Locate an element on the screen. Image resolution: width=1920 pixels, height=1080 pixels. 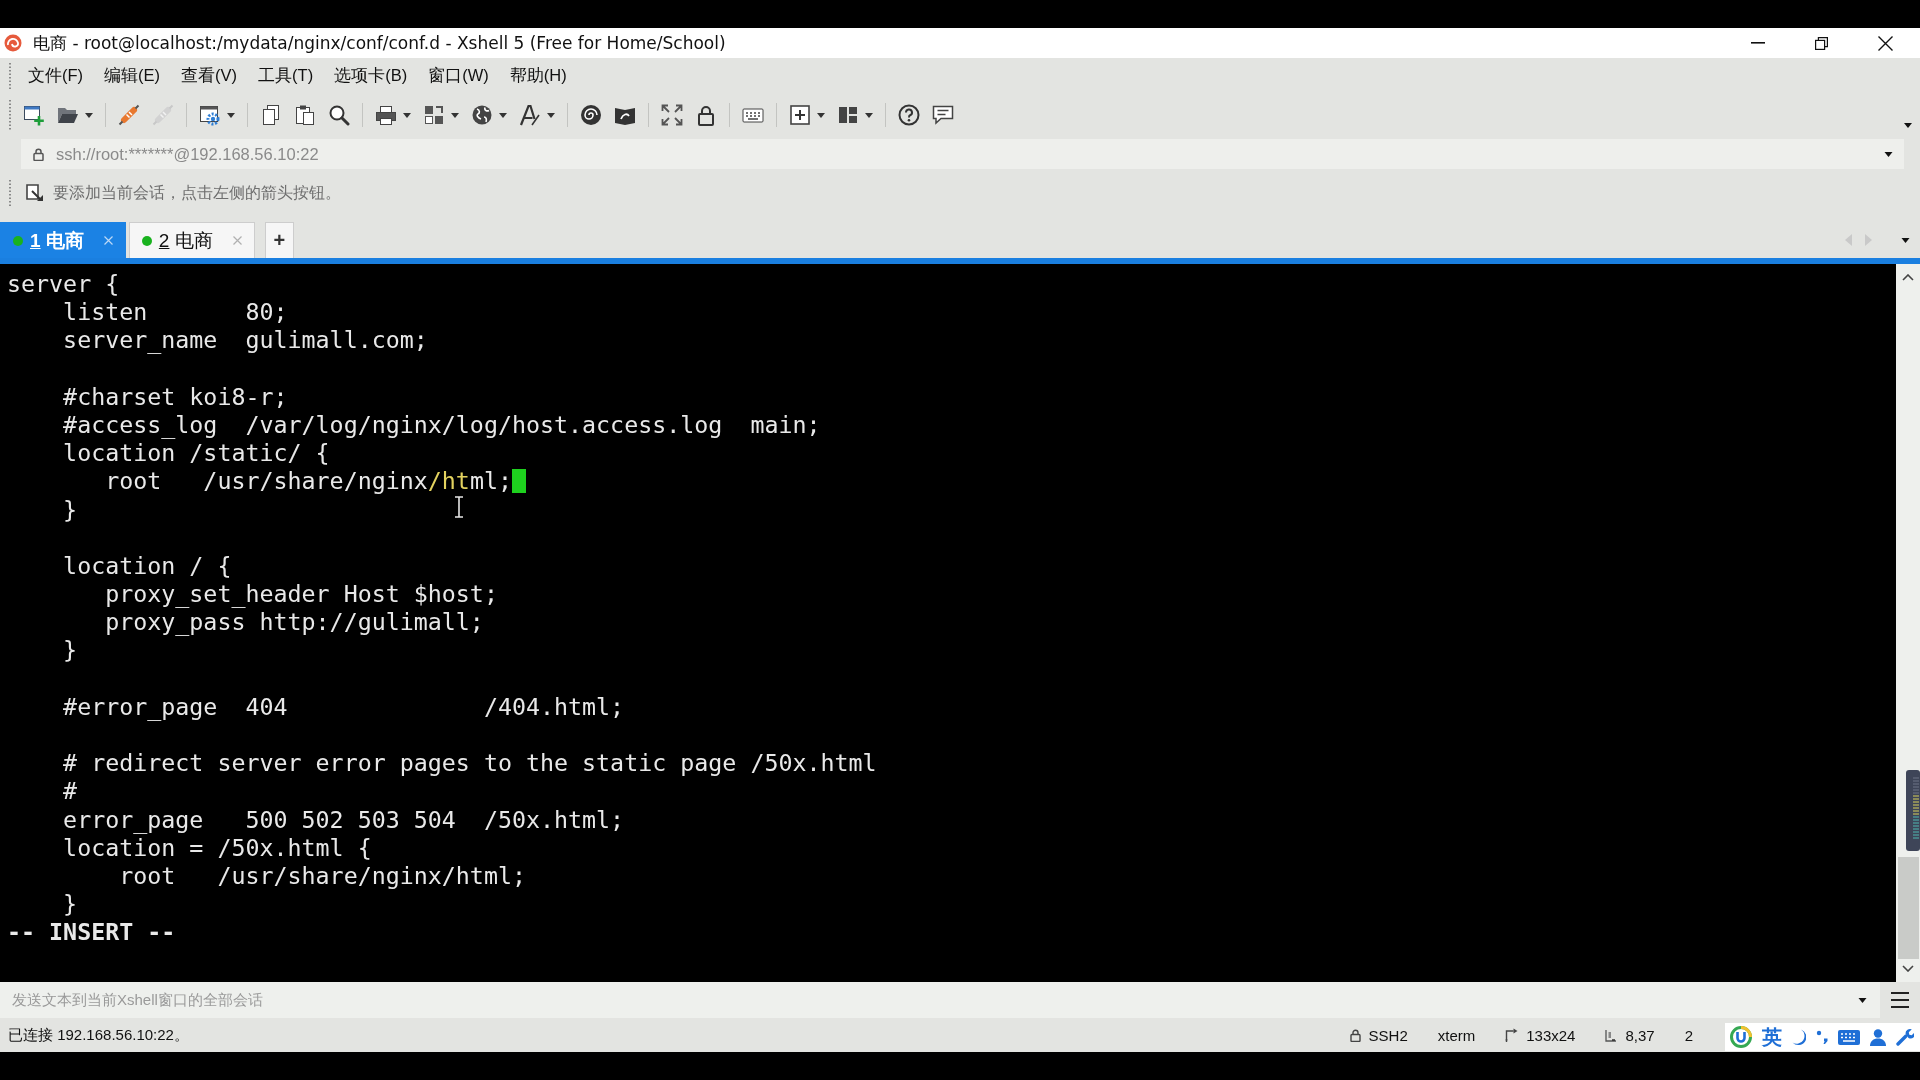
menu-item: 帮助(H) is located at coordinates (538, 76).